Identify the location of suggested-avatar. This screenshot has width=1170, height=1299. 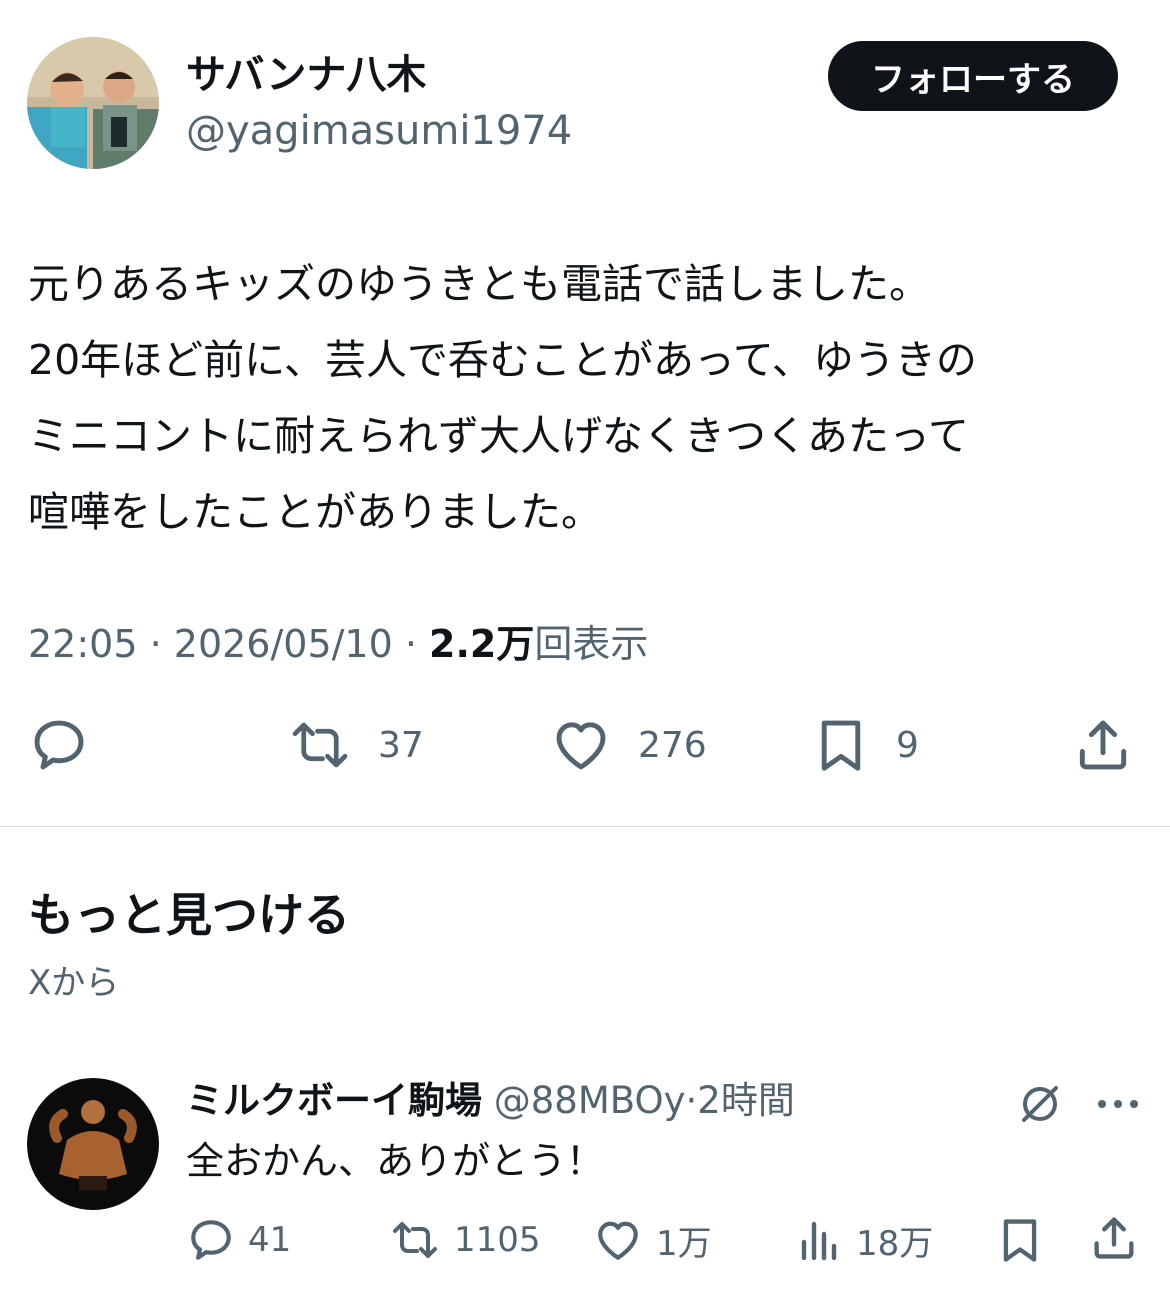
(93, 1144).